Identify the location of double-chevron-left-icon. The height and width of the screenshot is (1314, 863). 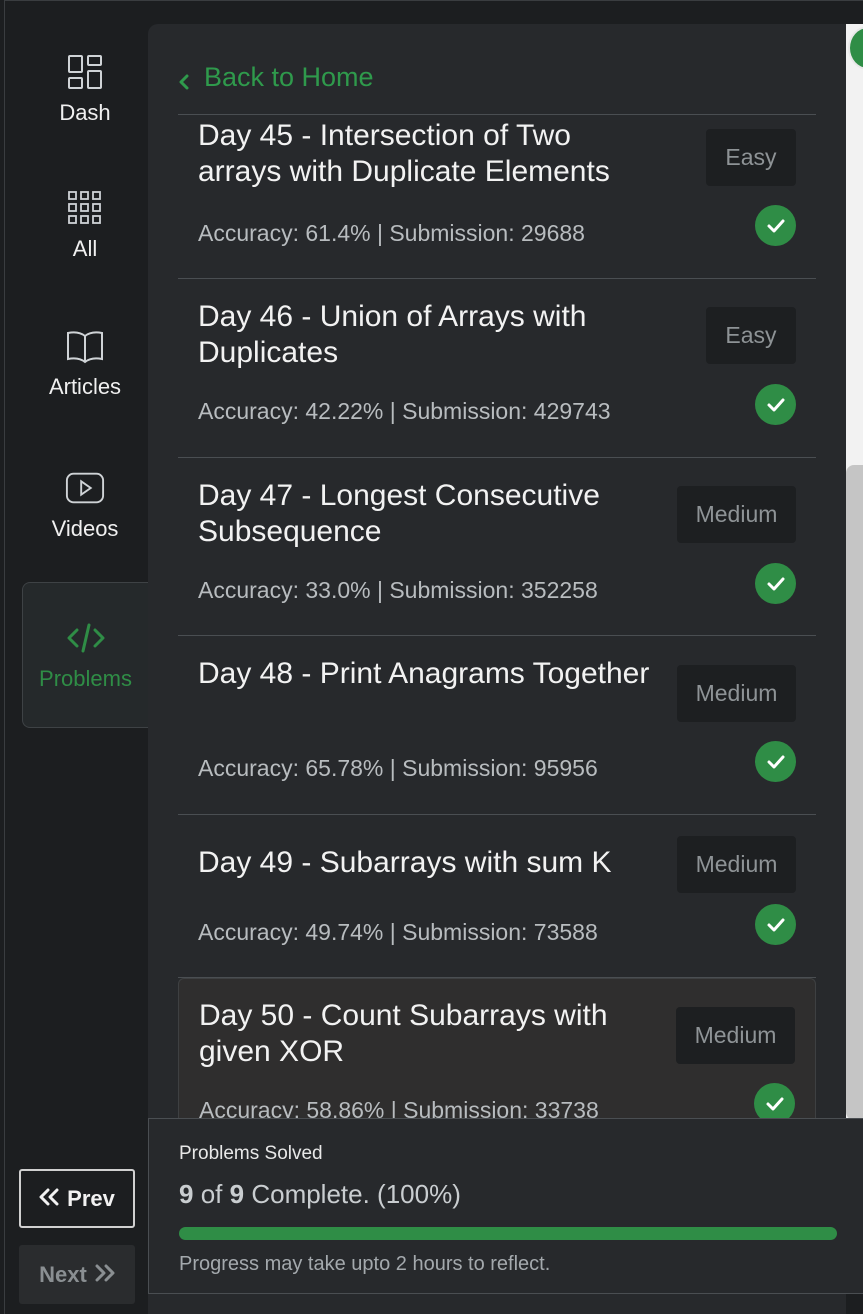
(49, 1199).